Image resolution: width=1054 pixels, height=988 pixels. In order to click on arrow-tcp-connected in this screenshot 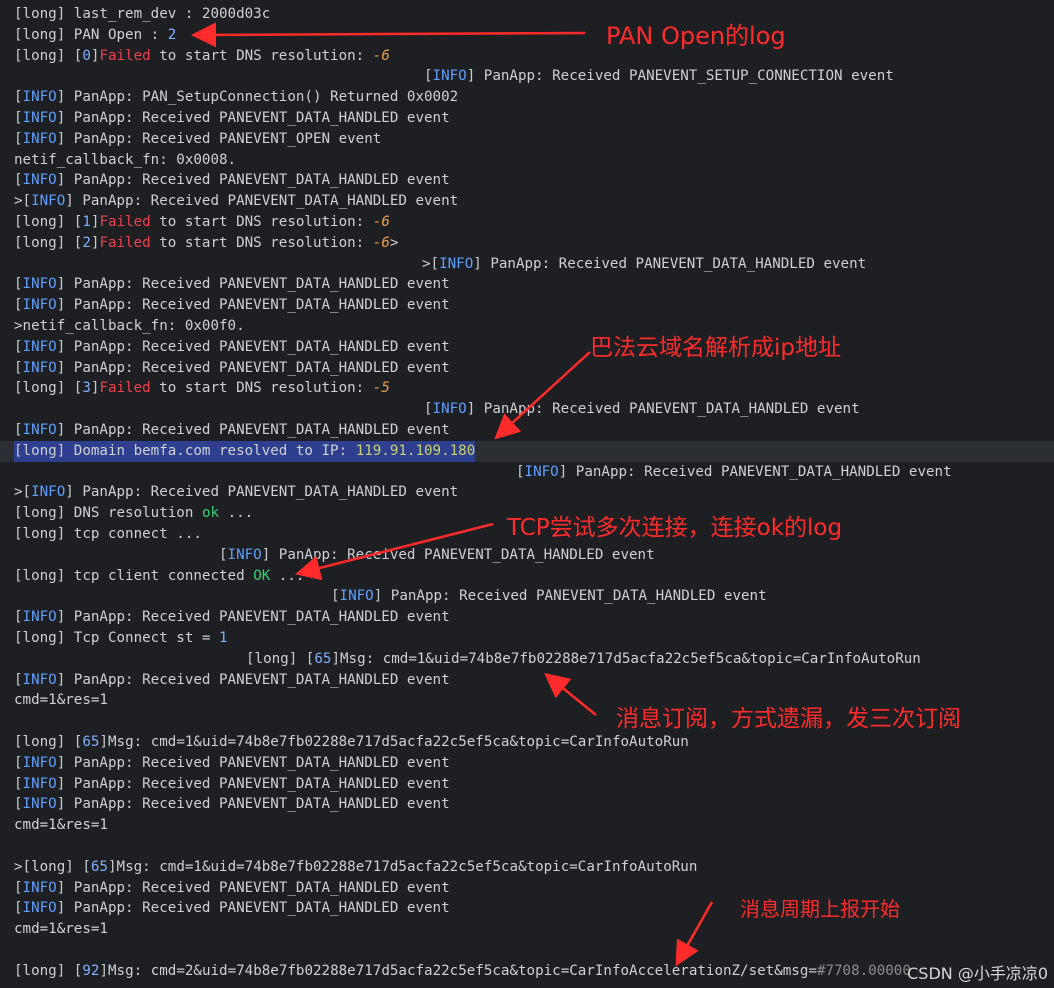, I will do `click(394, 551)`.